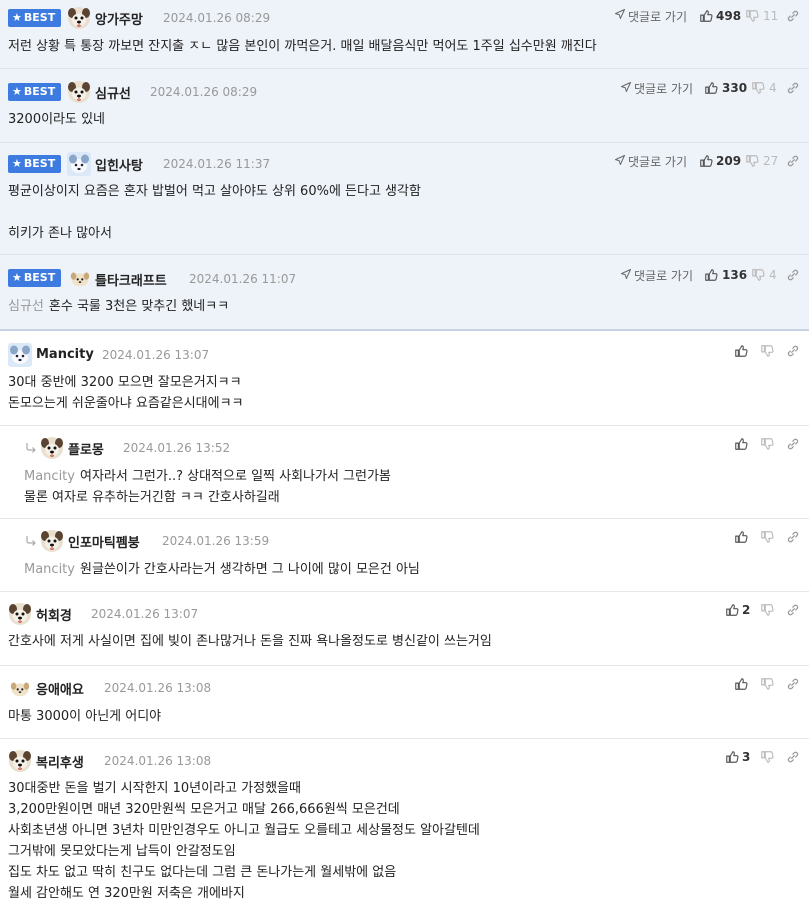 The height and width of the screenshot is (916, 809). I want to click on mention: 심규선, so click(26, 306).